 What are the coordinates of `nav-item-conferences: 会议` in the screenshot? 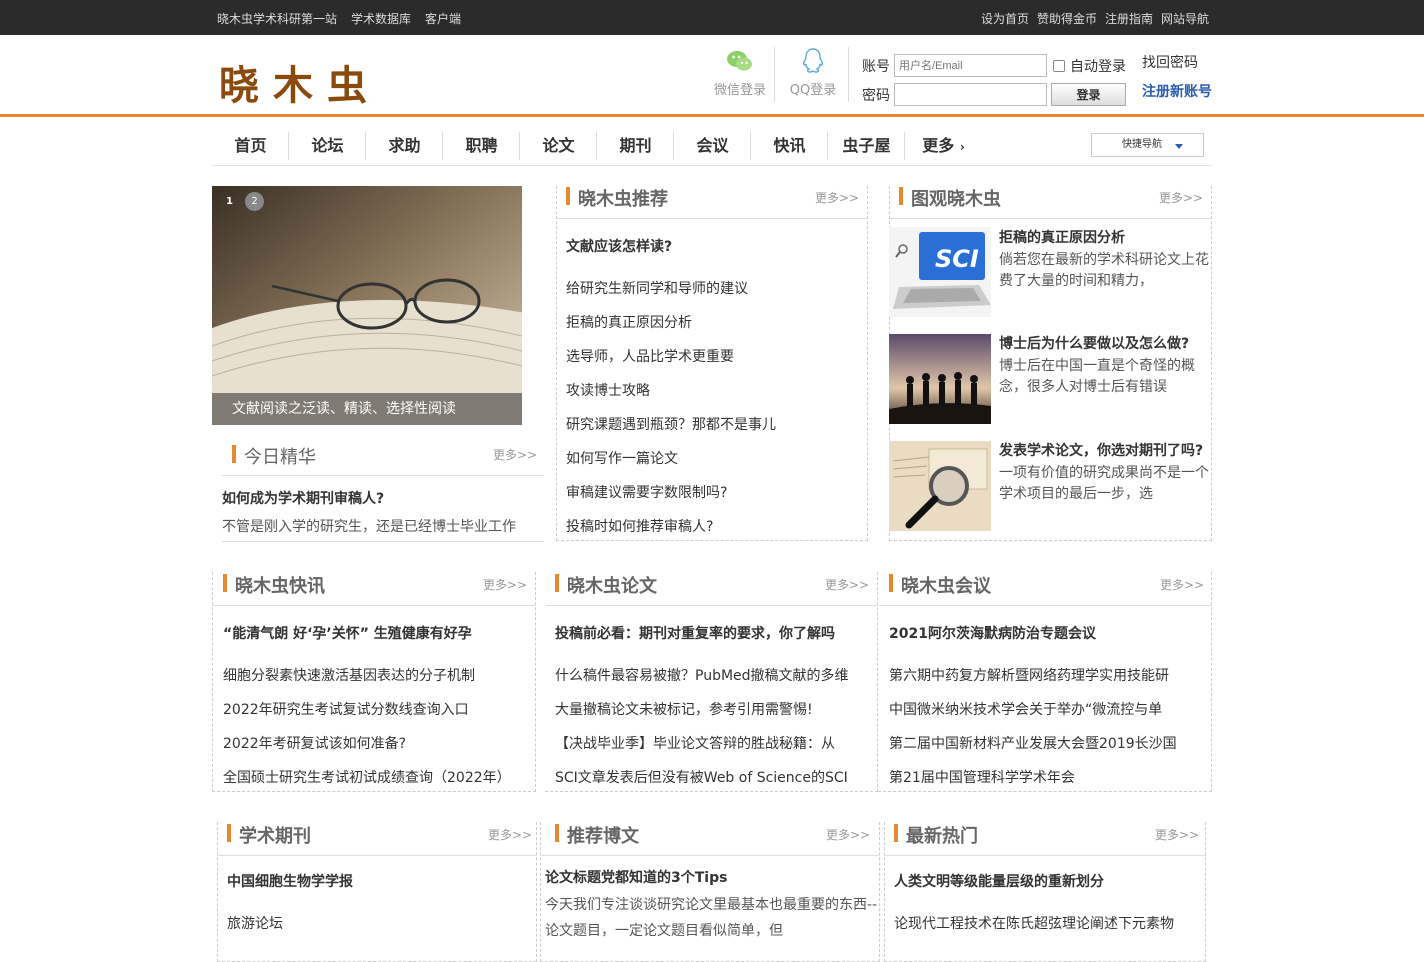 It's located at (712, 145).